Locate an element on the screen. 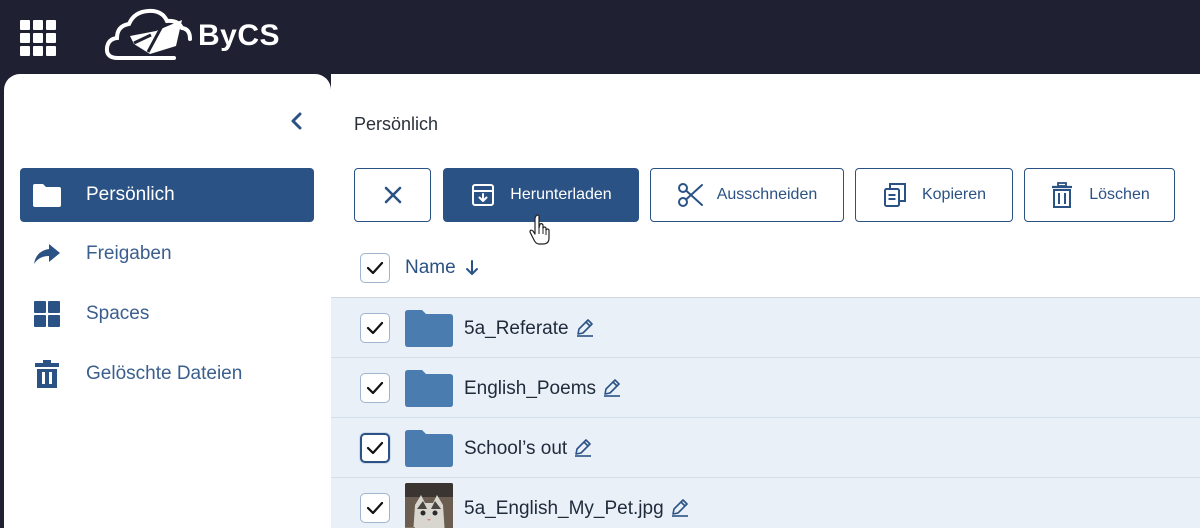  file-list-header: Name is located at coordinates (765, 268).